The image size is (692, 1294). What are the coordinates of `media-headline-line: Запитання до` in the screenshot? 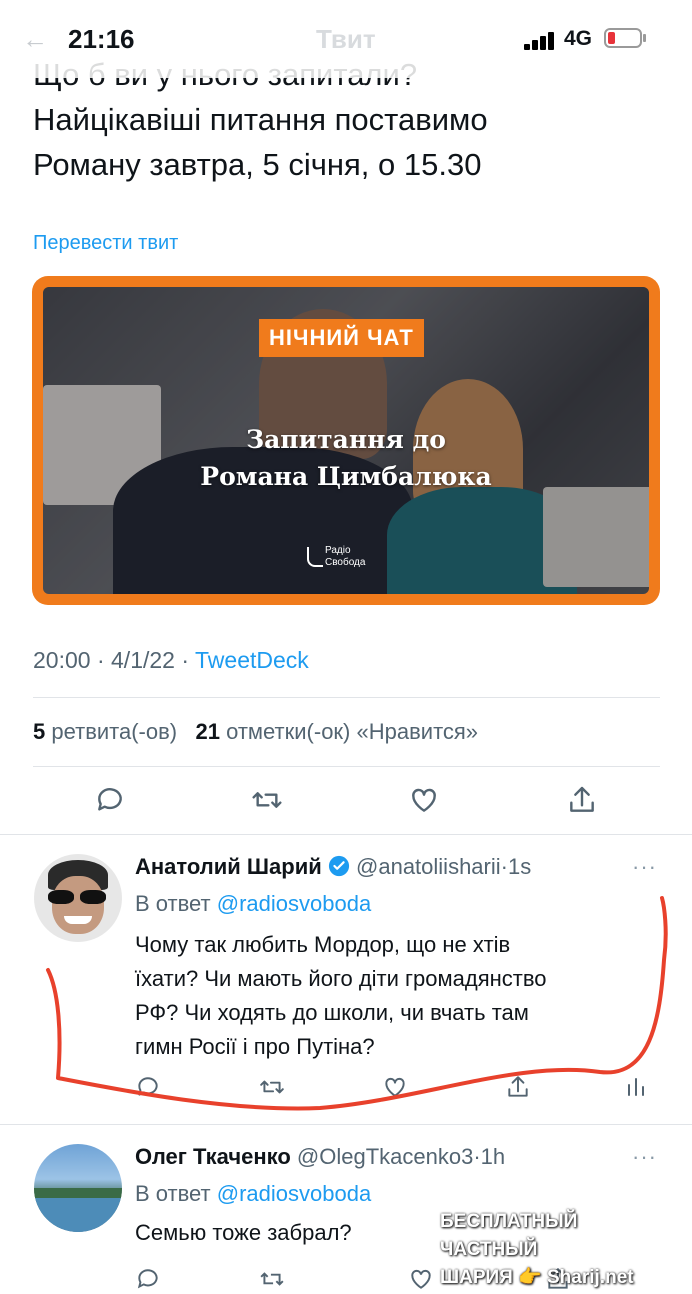 It's located at (346, 439).